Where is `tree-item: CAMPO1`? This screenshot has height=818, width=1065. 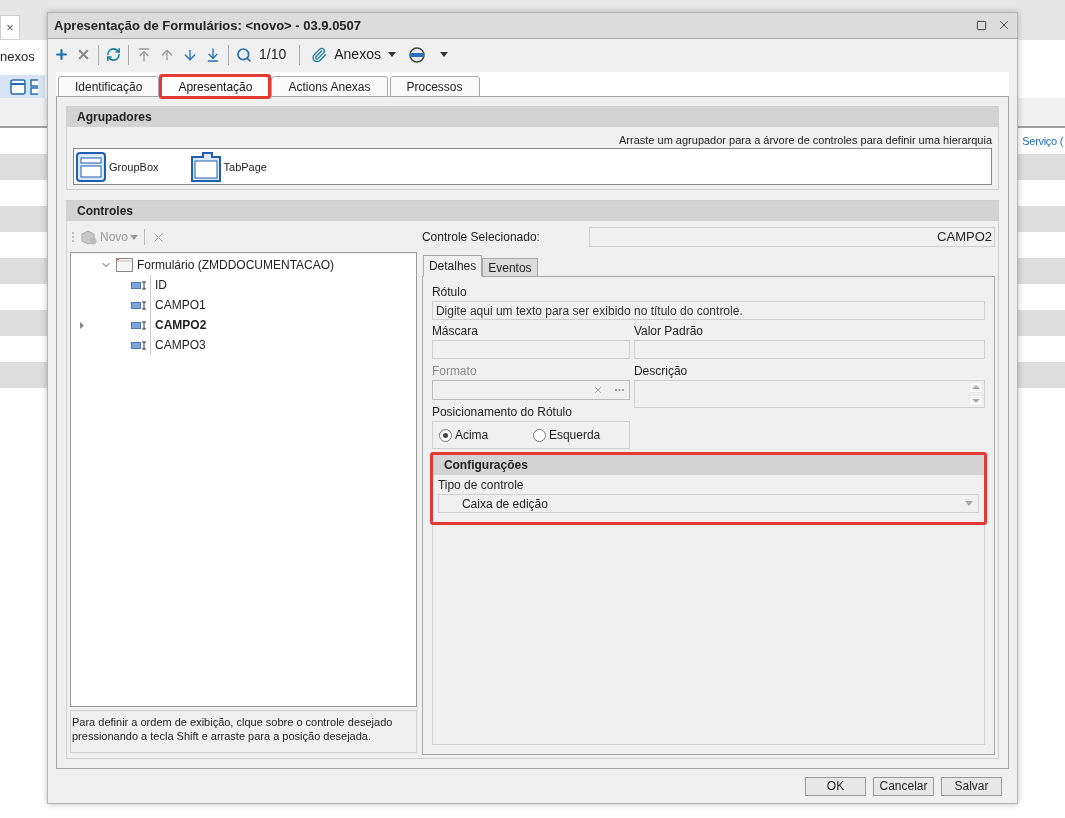
tree-item: CAMPO1 is located at coordinates (180, 305).